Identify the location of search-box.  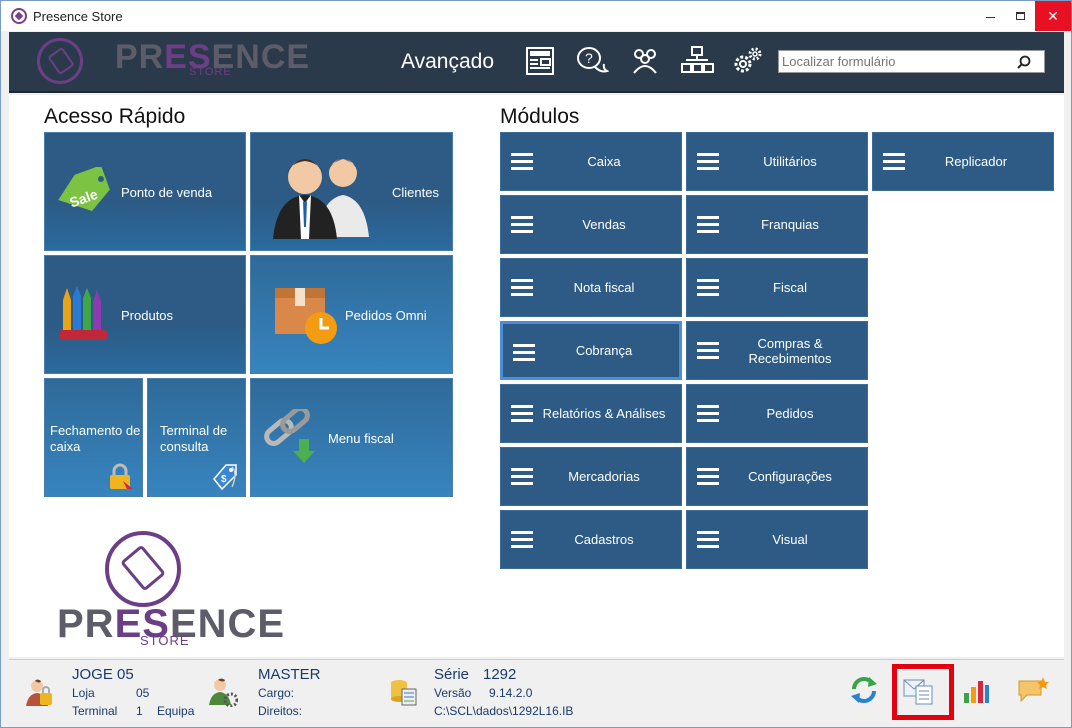
(911, 61).